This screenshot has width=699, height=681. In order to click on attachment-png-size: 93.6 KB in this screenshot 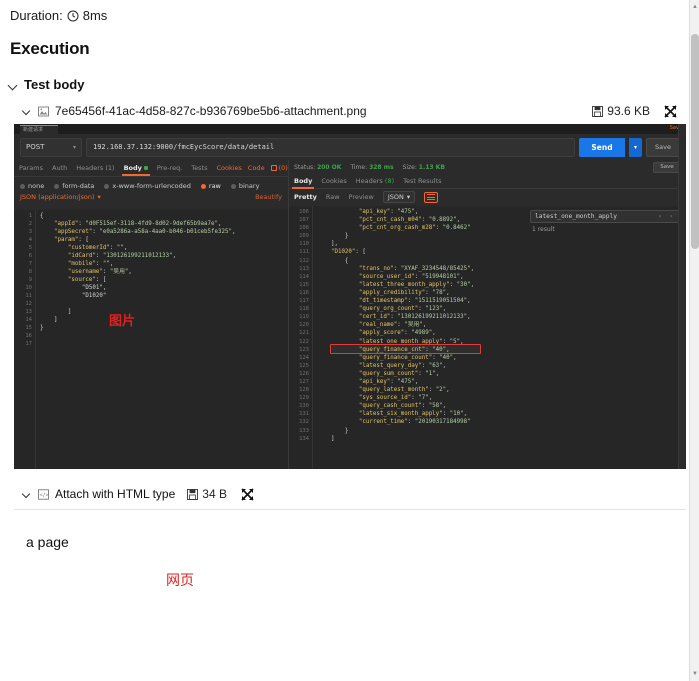, I will do `click(628, 111)`.